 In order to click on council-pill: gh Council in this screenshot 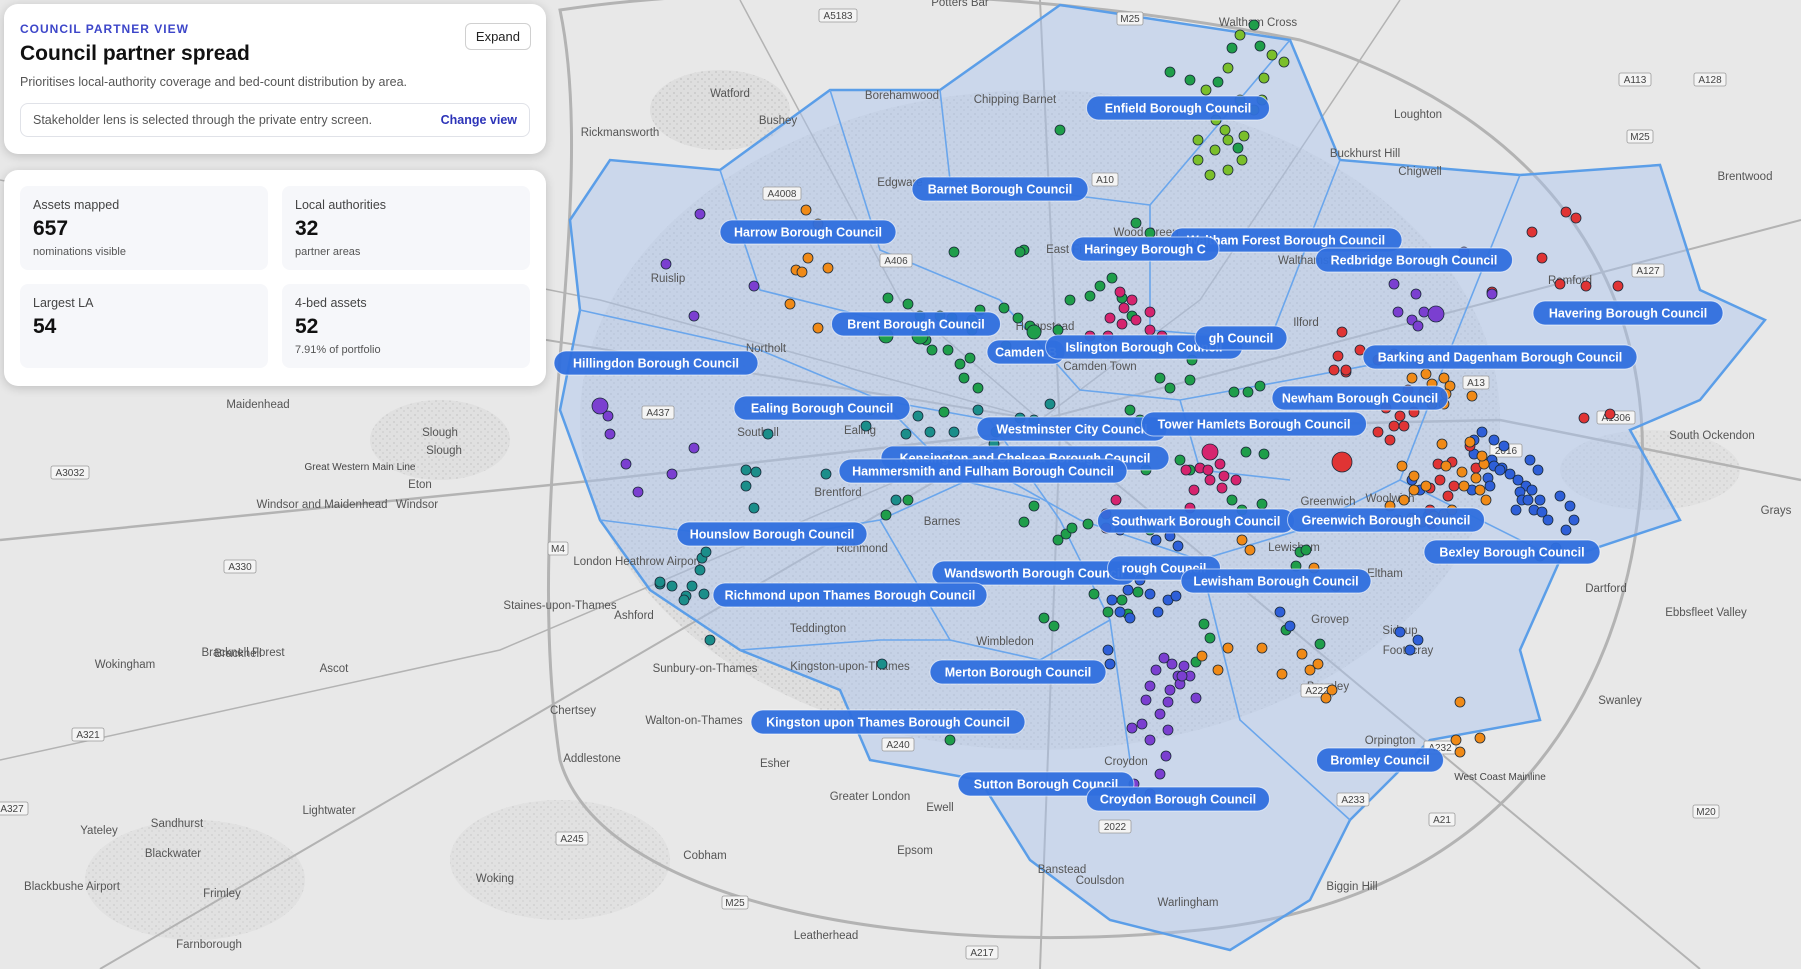, I will do `click(1241, 338)`.